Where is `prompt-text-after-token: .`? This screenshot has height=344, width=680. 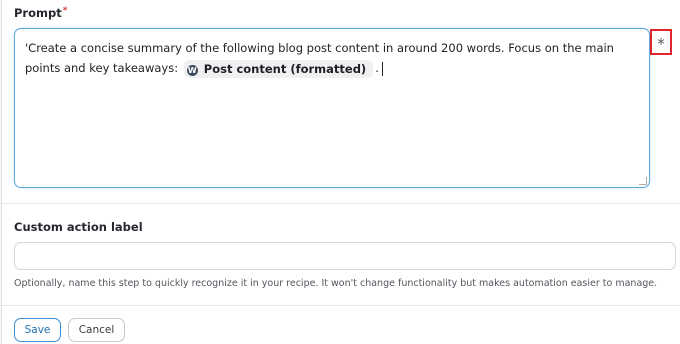
prompt-text-after-token: . is located at coordinates (377, 68).